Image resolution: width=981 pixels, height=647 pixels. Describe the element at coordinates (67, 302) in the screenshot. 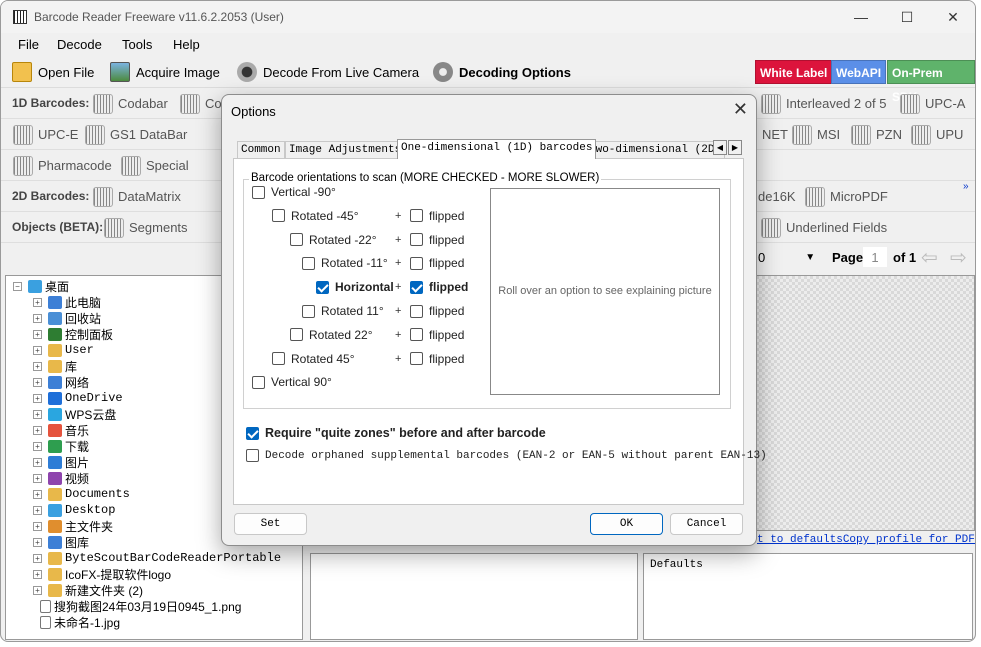

I see `tree-node: + 此电脑` at that location.